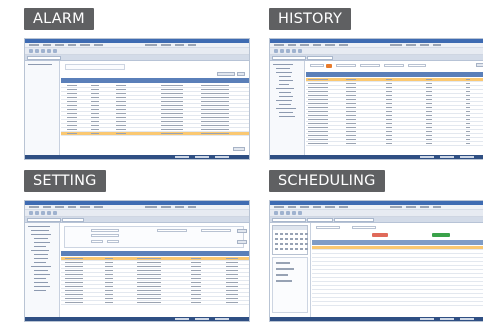  What do you see at coordinates (290, 240) in the screenshot?
I see `month-calendar` at bounding box center [290, 240].